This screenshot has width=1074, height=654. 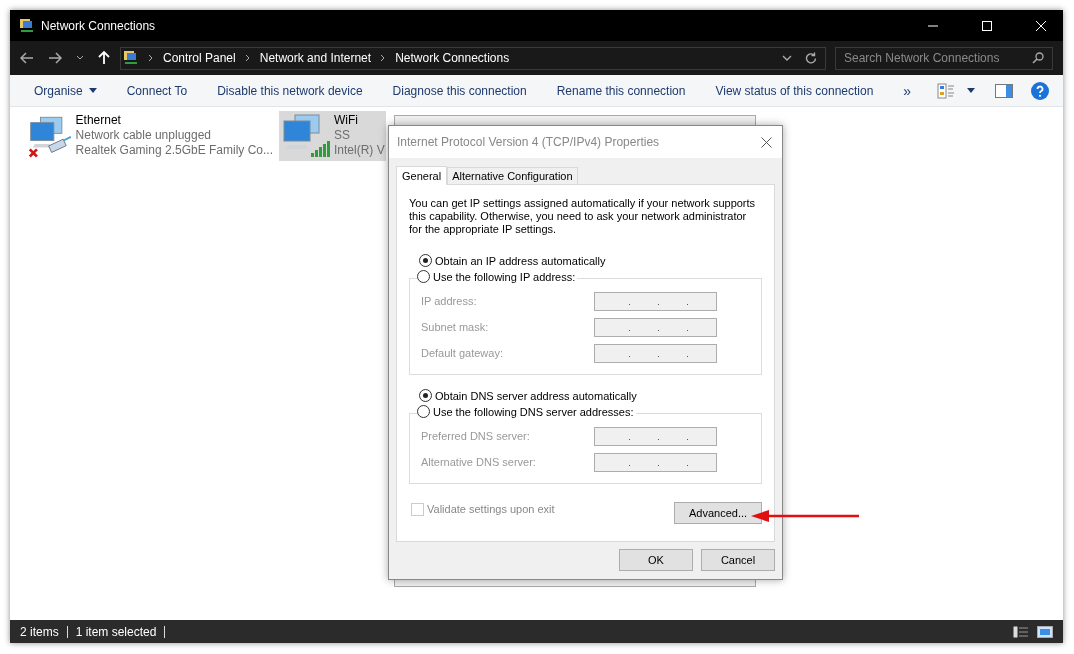 I want to click on device-name: Intel(R) V, so click(x=359, y=150).